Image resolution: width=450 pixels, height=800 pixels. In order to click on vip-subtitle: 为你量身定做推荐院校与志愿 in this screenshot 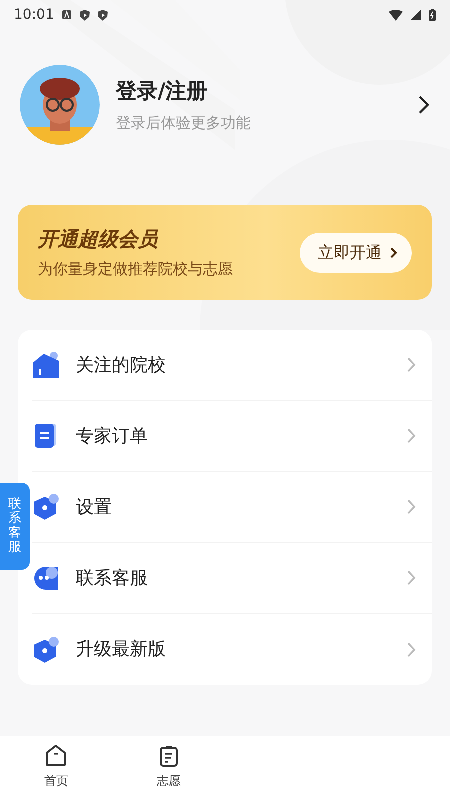, I will do `click(136, 269)`.